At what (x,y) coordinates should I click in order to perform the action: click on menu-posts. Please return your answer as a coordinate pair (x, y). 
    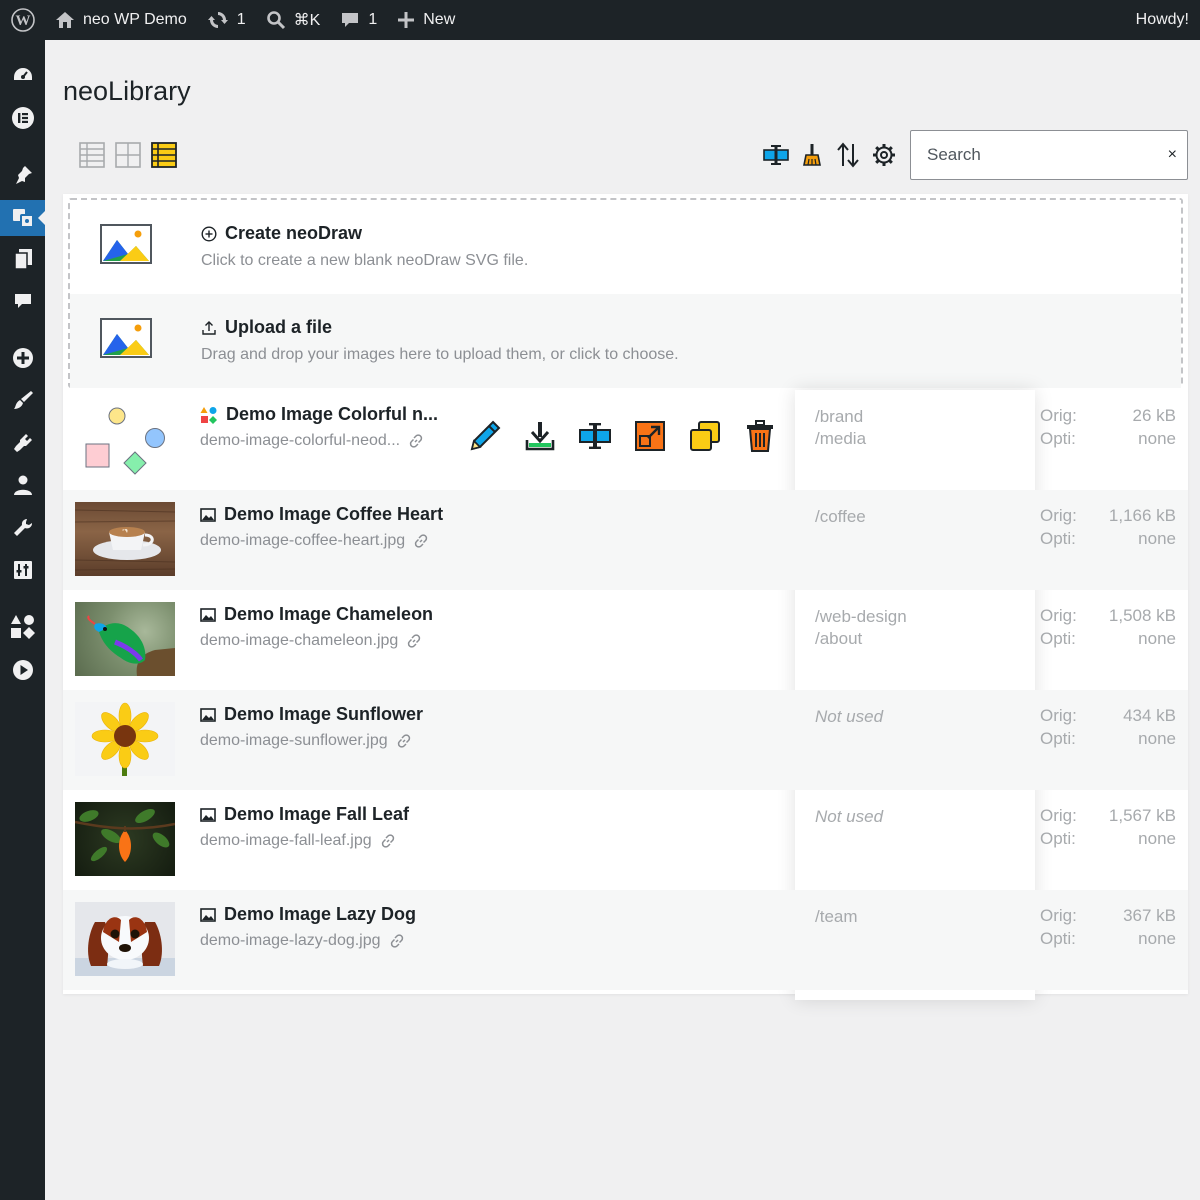
    Looking at the image, I should click on (22, 175).